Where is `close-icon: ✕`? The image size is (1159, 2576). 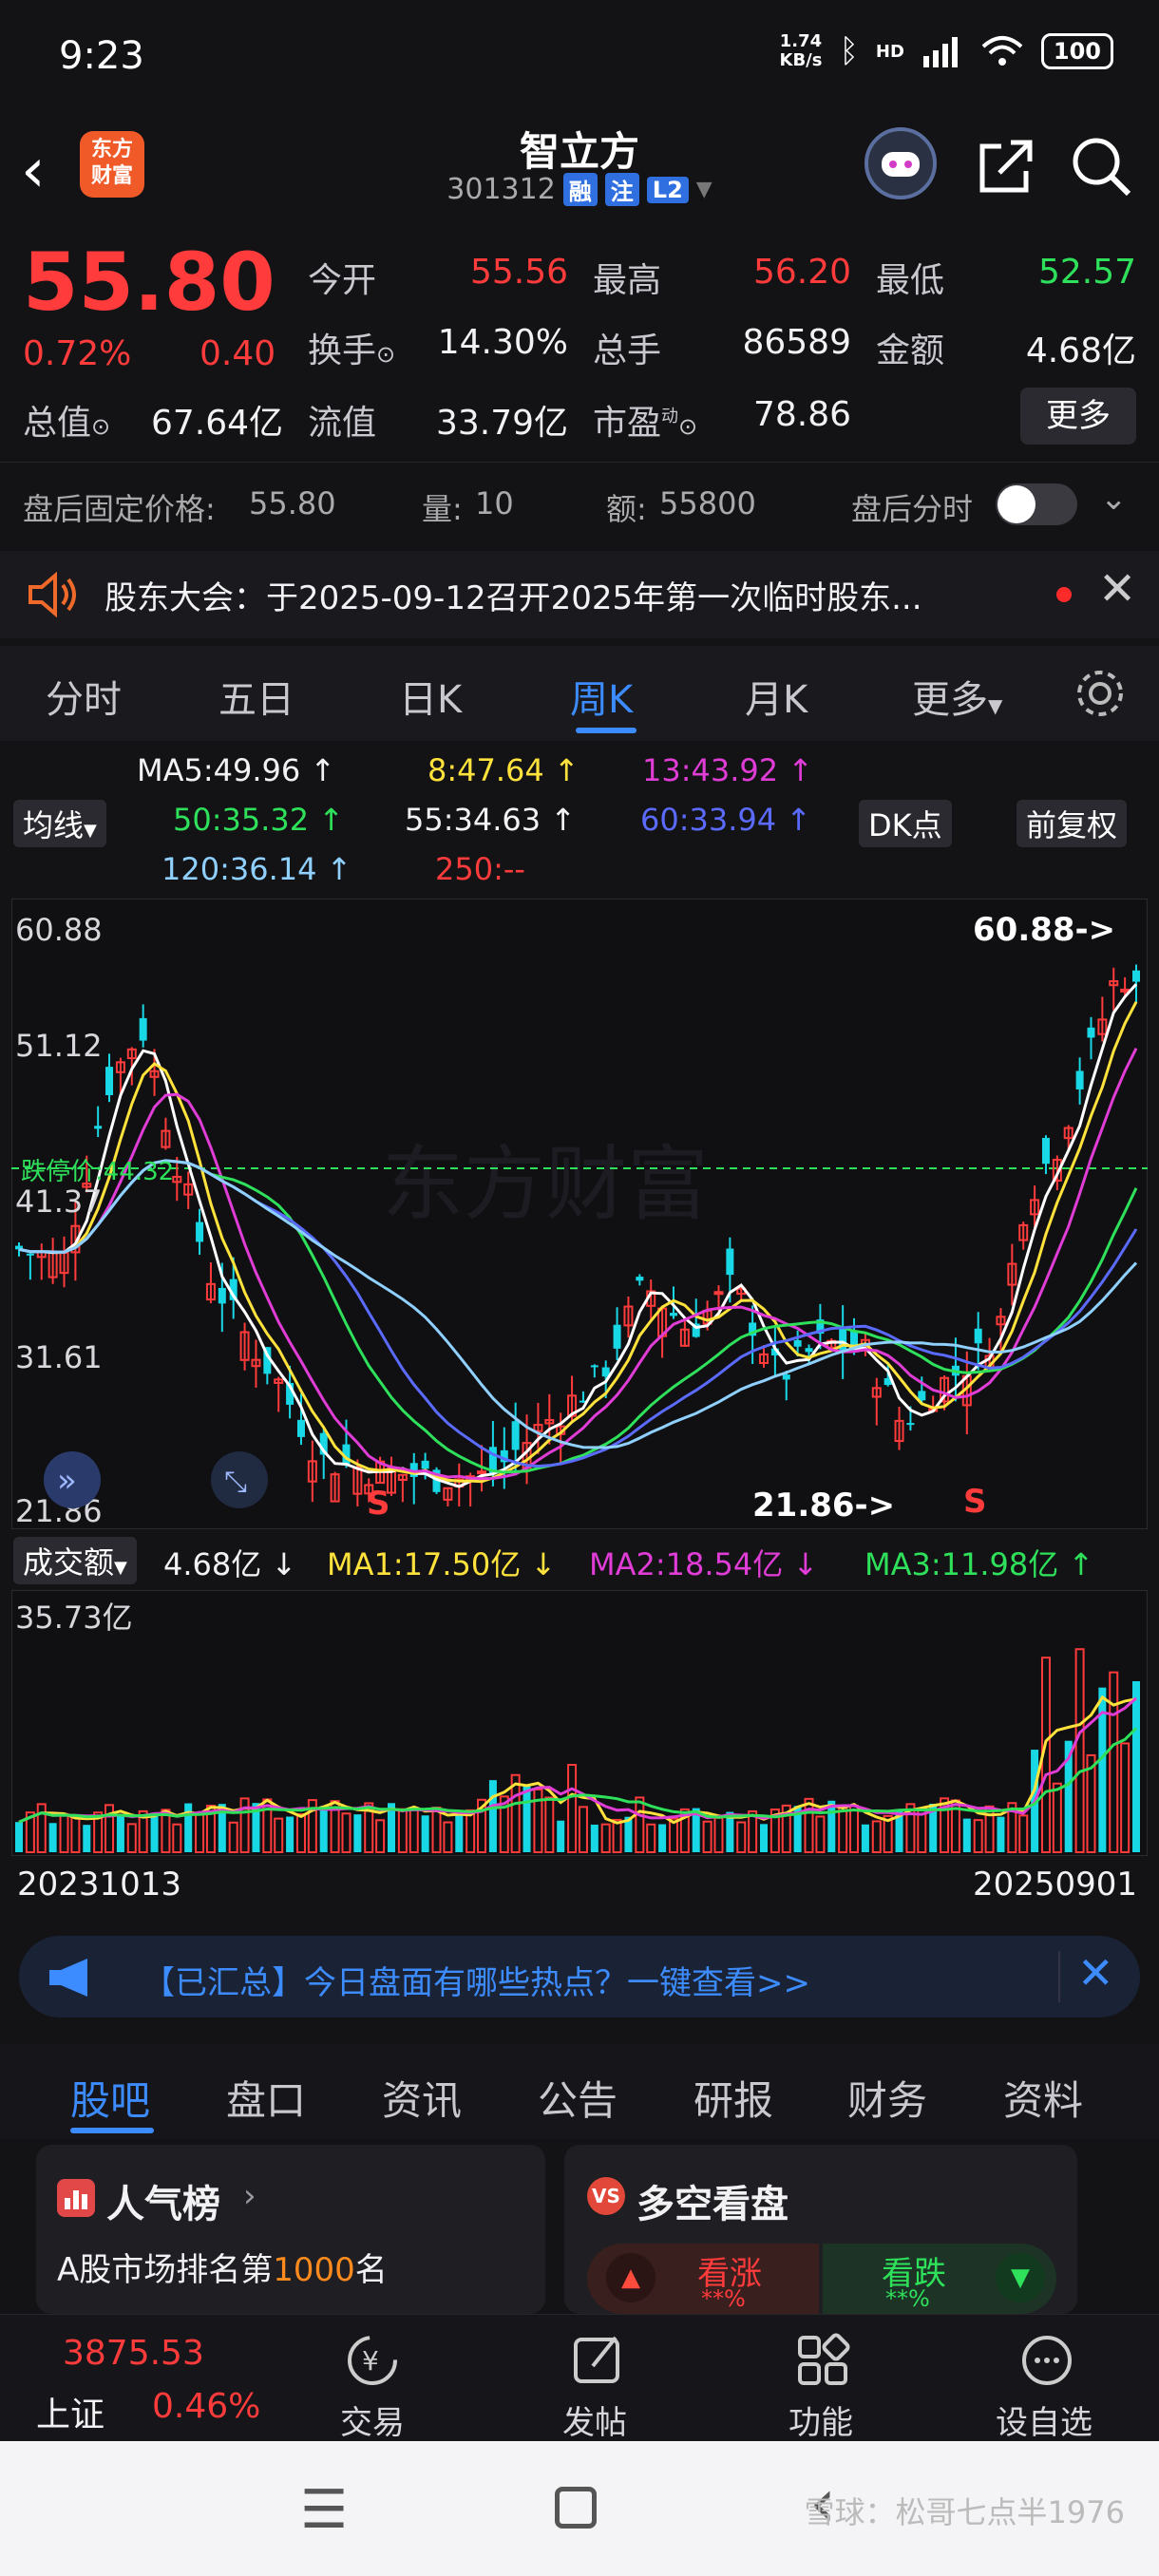
close-icon: ✕ is located at coordinates (1117, 589).